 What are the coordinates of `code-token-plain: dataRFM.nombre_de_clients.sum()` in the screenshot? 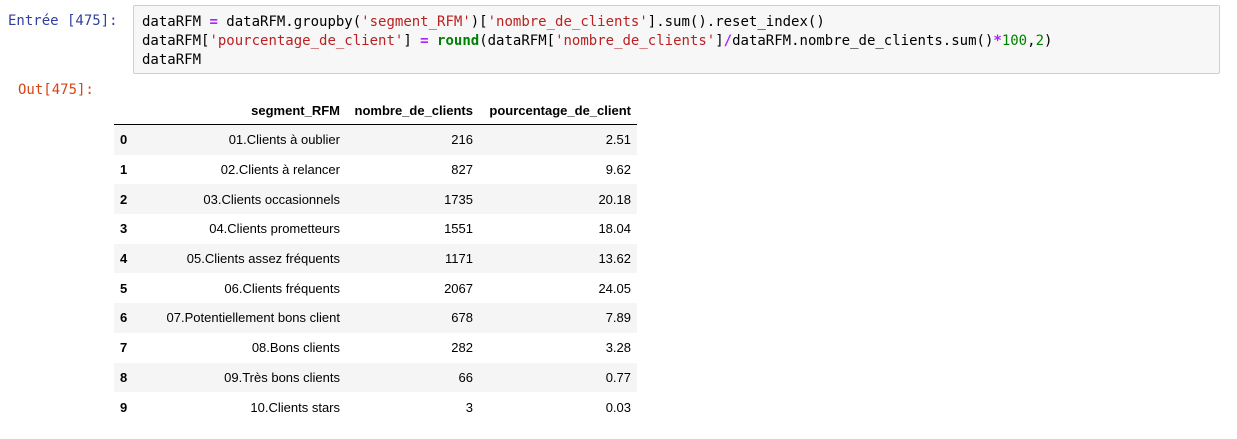 It's located at (863, 41).